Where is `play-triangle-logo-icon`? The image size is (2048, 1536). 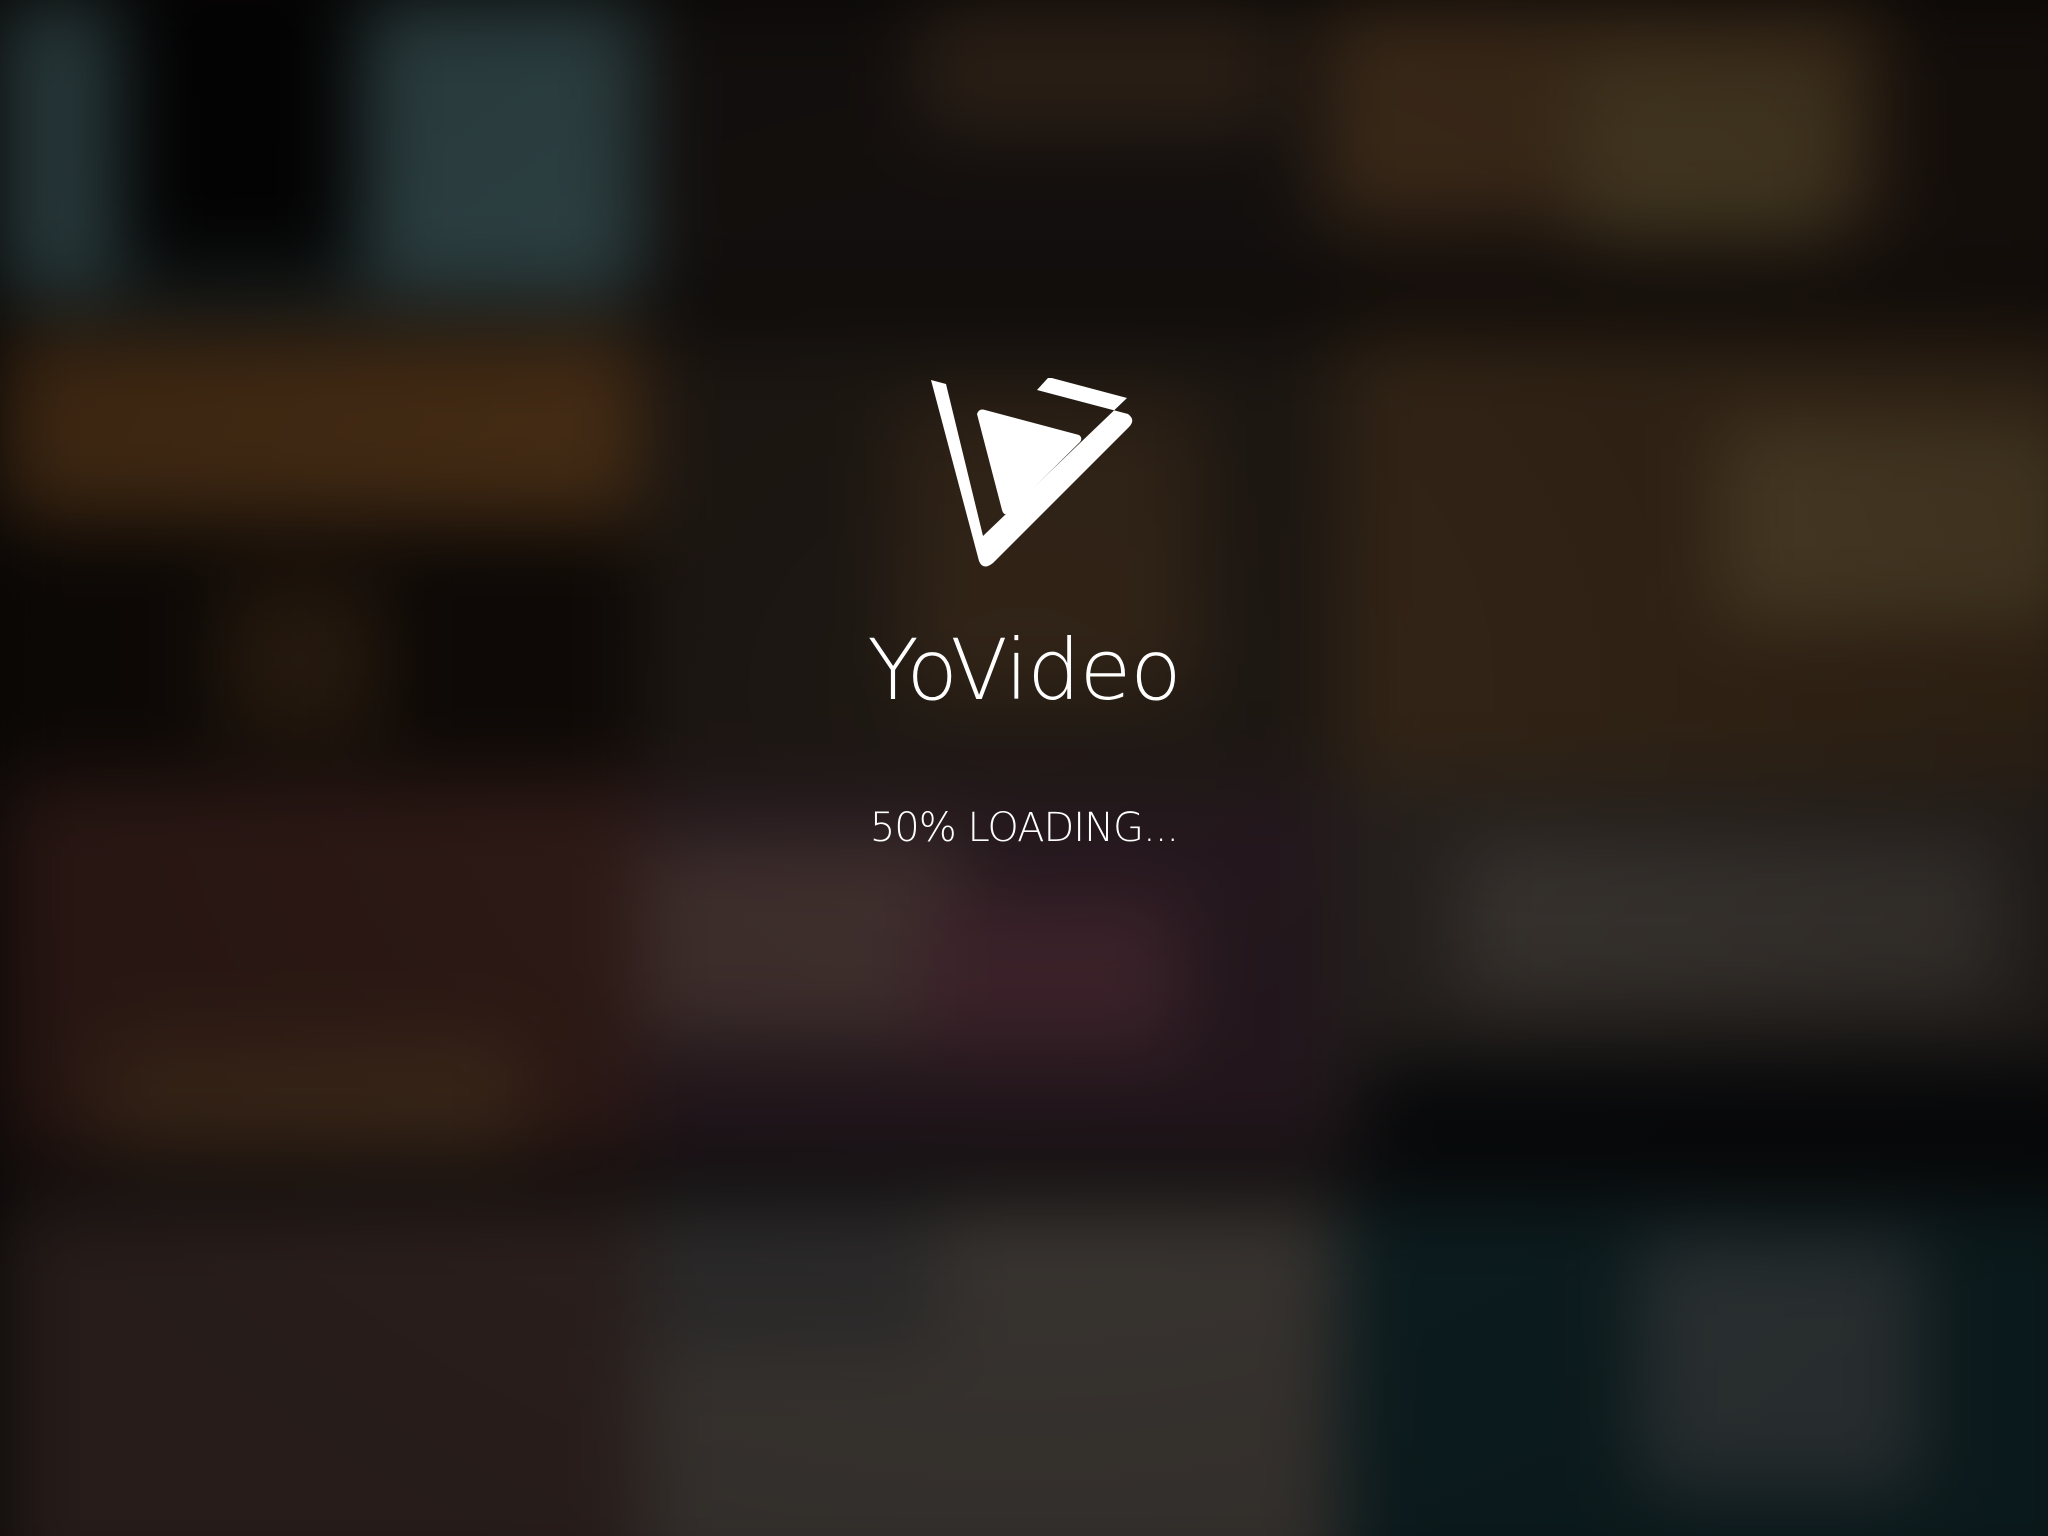
play-triangle-logo-icon is located at coordinates (1033, 474).